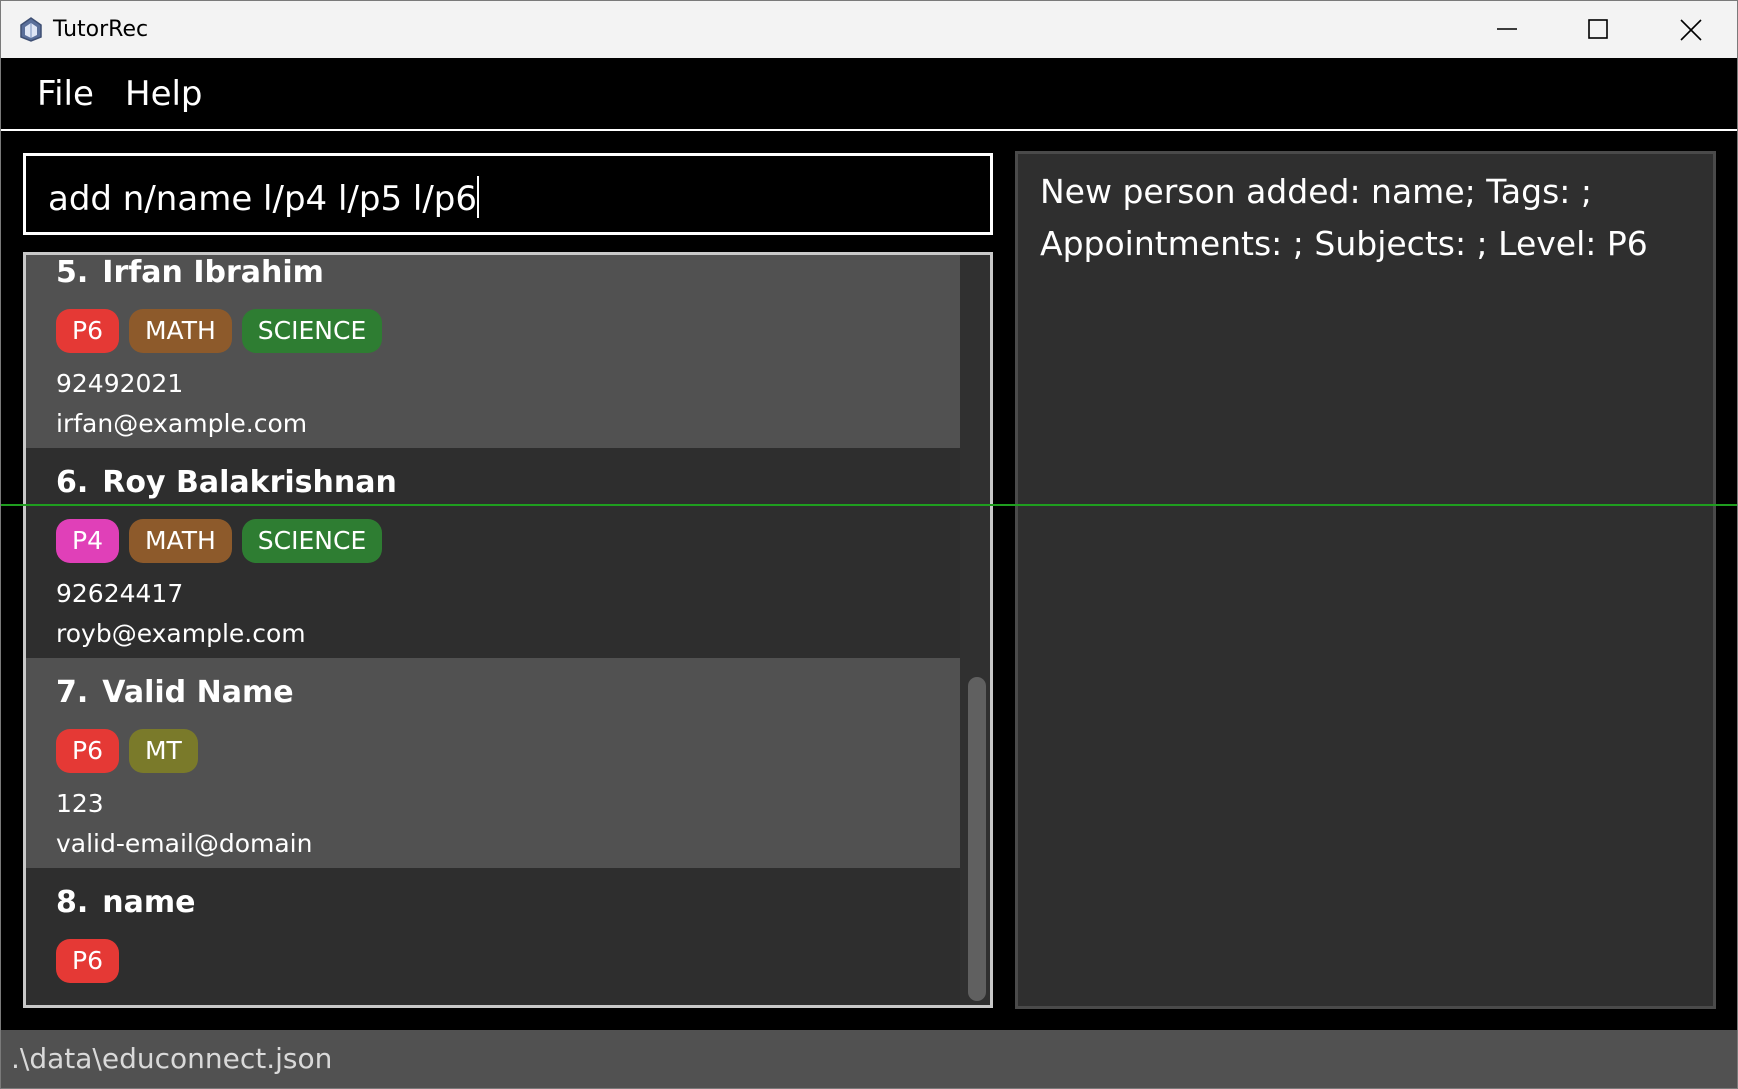 The image size is (1738, 1089). What do you see at coordinates (72, 482) in the screenshot?
I see `person-index: 6.` at bounding box center [72, 482].